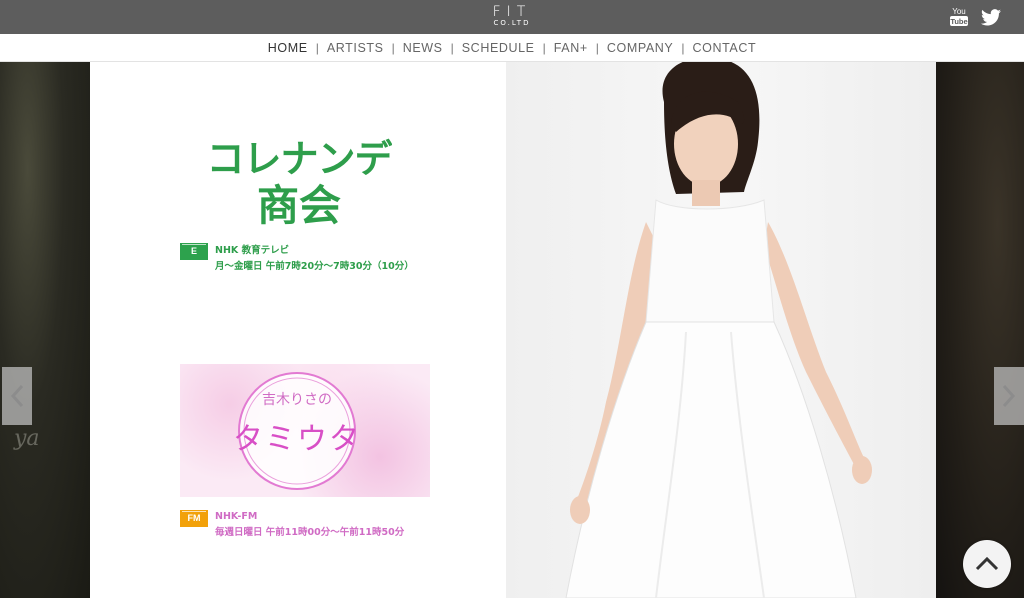 This screenshot has height=598, width=1024. I want to click on youtube-icon: You Tube, so click(959, 17).